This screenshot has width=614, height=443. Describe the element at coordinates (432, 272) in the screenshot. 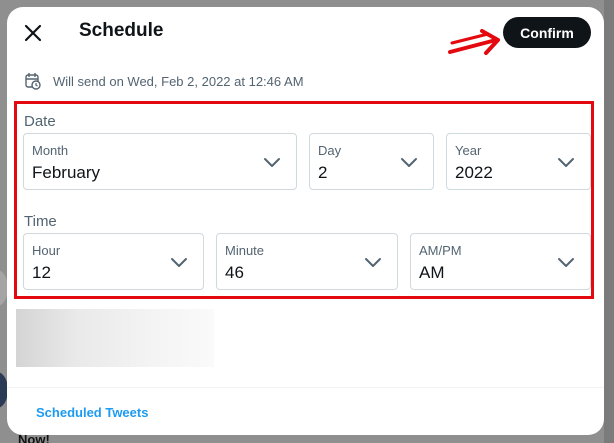

I see `ampm-select-value: AM` at that location.